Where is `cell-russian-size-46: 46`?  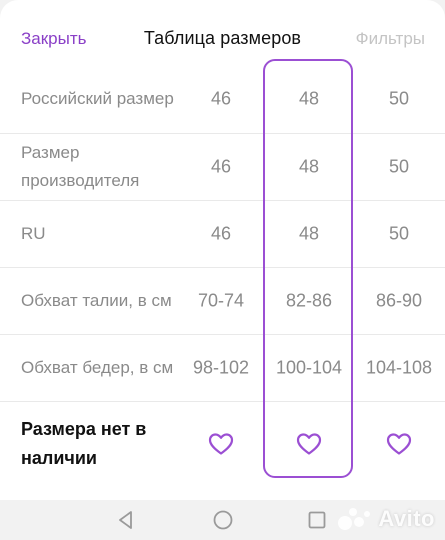 cell-russian-size-46: 46 is located at coordinates (221, 98).